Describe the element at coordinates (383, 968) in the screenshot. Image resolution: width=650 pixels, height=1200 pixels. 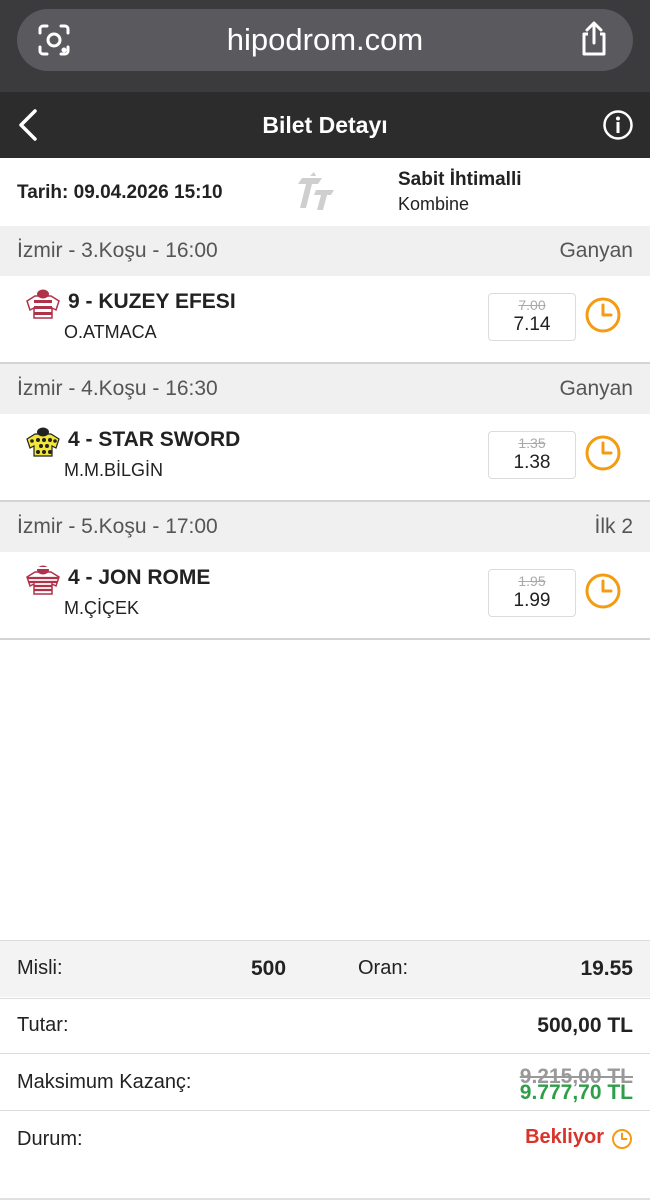
I see `oran-label: Oran:` at that location.